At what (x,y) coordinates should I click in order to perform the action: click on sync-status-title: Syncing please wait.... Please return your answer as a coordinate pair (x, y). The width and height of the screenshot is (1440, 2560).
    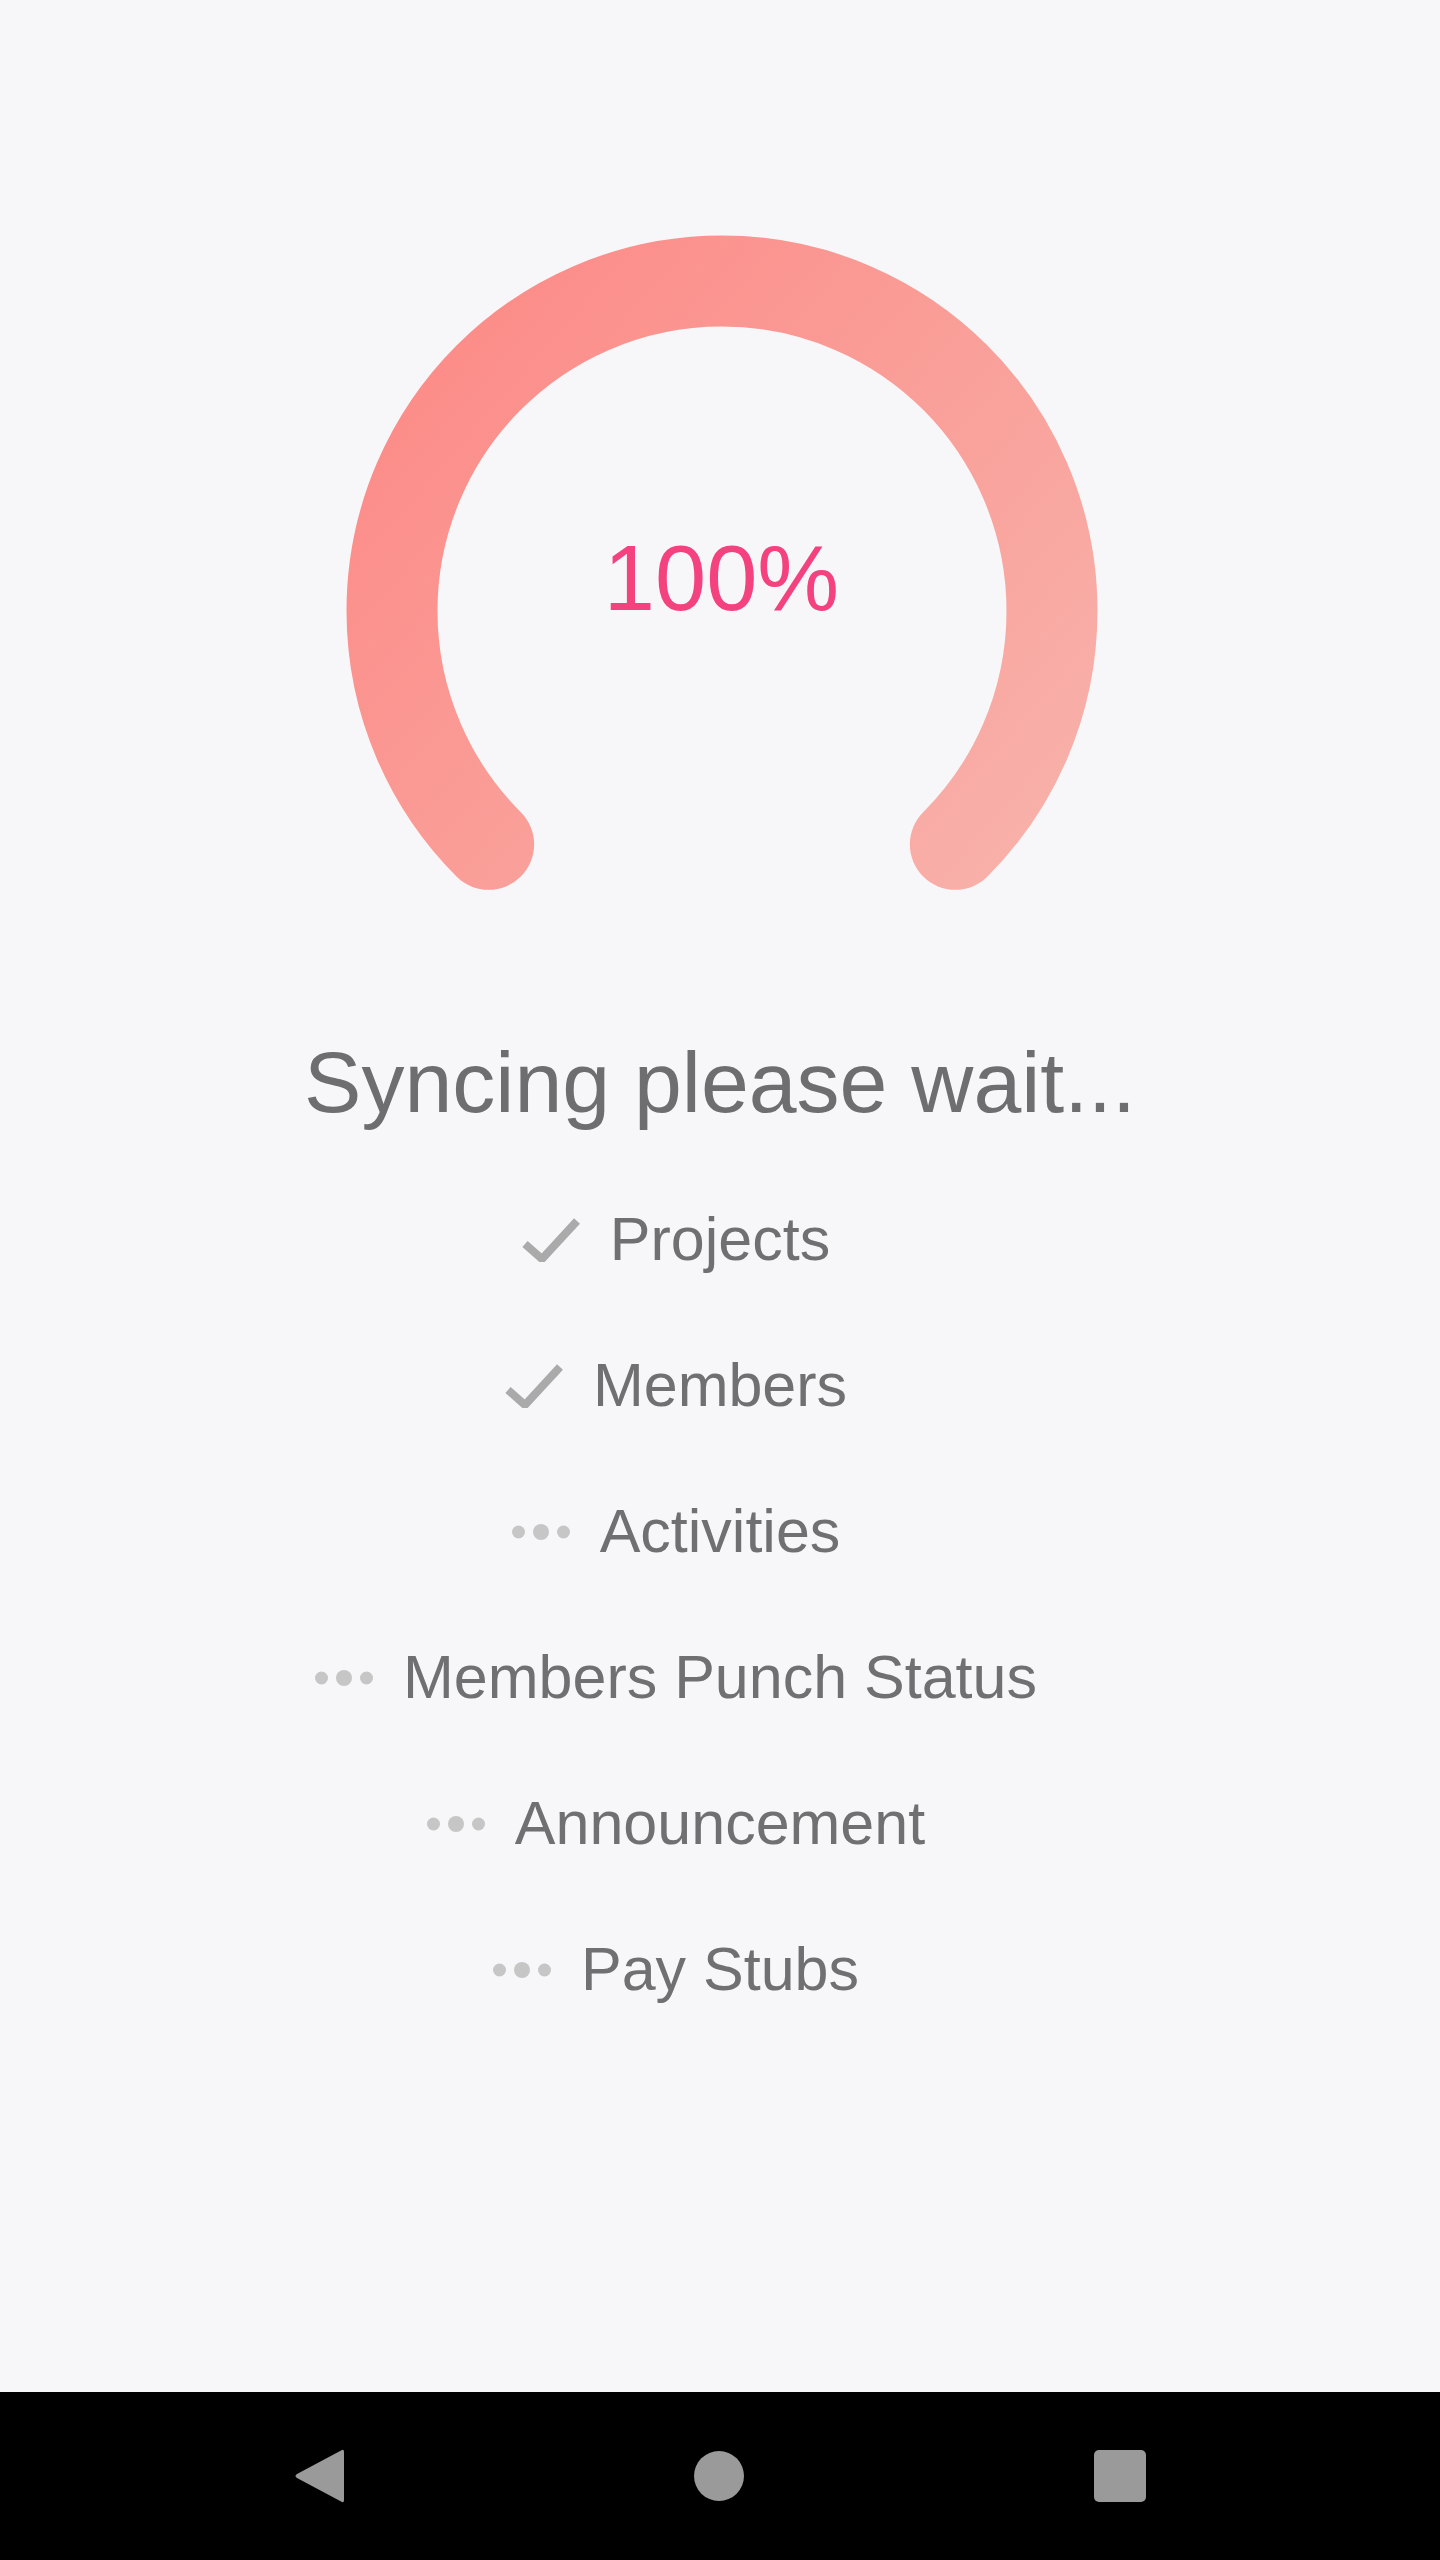
    Looking at the image, I should click on (720, 1082).